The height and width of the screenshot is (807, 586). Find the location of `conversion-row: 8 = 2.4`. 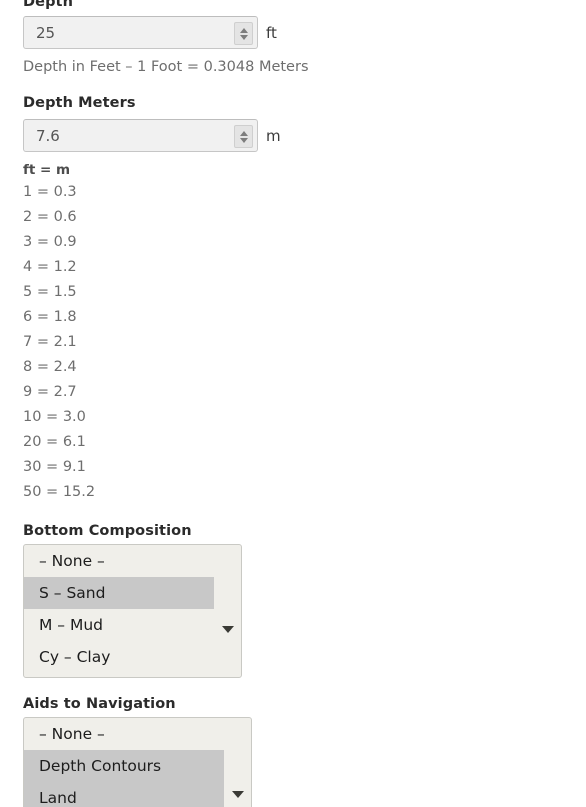

conversion-row: 8 = 2.4 is located at coordinates (50, 367).